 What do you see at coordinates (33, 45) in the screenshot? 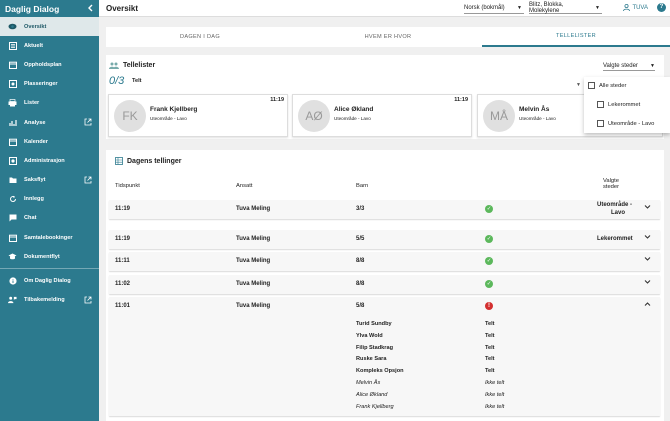
I see `sidebar-item-label: Aktuelt` at bounding box center [33, 45].